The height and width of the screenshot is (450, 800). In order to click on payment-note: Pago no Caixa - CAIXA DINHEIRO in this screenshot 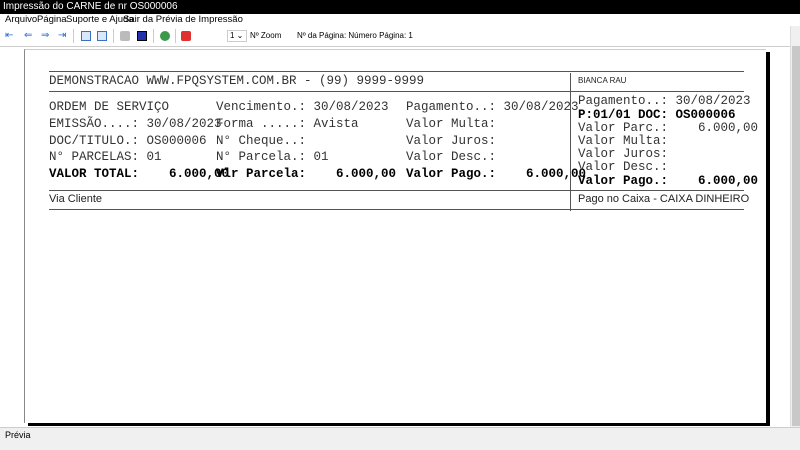, I will do `click(664, 199)`.